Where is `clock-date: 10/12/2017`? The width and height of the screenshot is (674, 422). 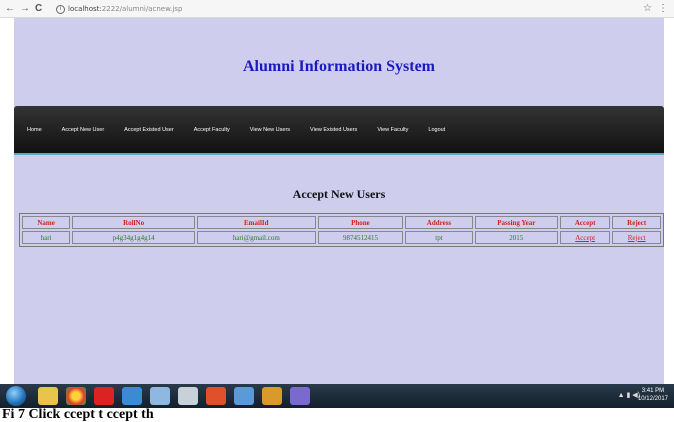 clock-date: 10/12/2017 is located at coordinates (652, 399).